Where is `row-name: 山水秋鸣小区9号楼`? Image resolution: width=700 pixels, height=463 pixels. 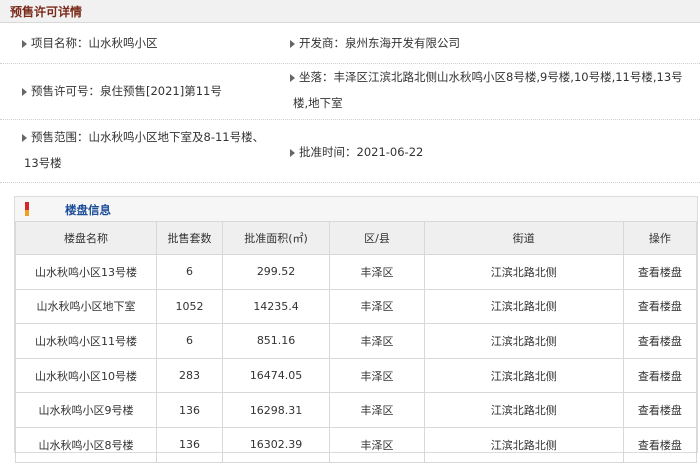 row-name: 山水秋鸣小区9号楼 is located at coordinates (86, 410).